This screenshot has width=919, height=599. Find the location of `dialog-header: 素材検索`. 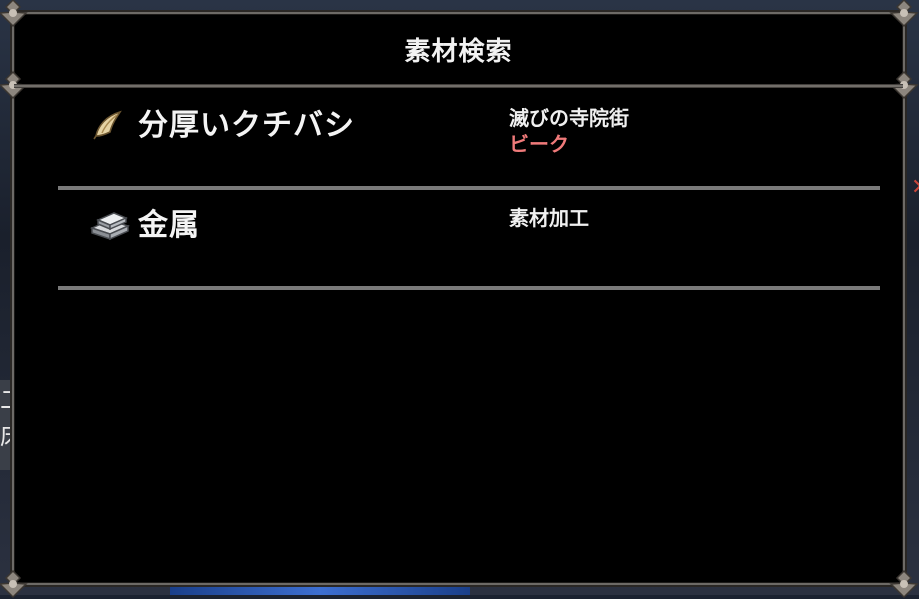

dialog-header: 素材検索 is located at coordinates (458, 50).